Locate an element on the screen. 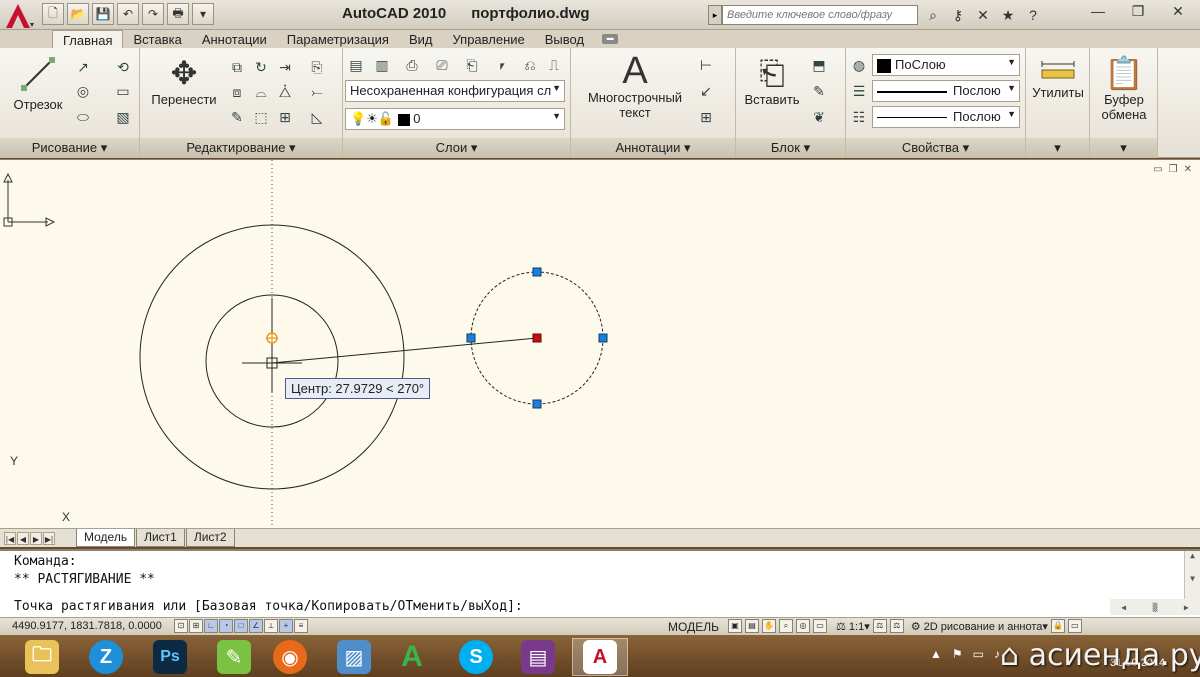 The height and width of the screenshot is (677, 1200). tab-output: Вывод is located at coordinates (564, 39).